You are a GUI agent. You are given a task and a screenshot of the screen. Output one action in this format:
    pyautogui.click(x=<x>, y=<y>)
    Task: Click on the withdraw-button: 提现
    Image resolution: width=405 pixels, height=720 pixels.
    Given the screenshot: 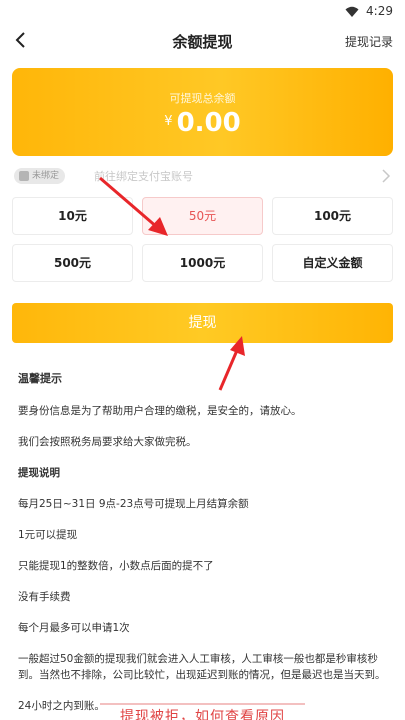 What is the action you would take?
    pyautogui.click(x=202, y=323)
    